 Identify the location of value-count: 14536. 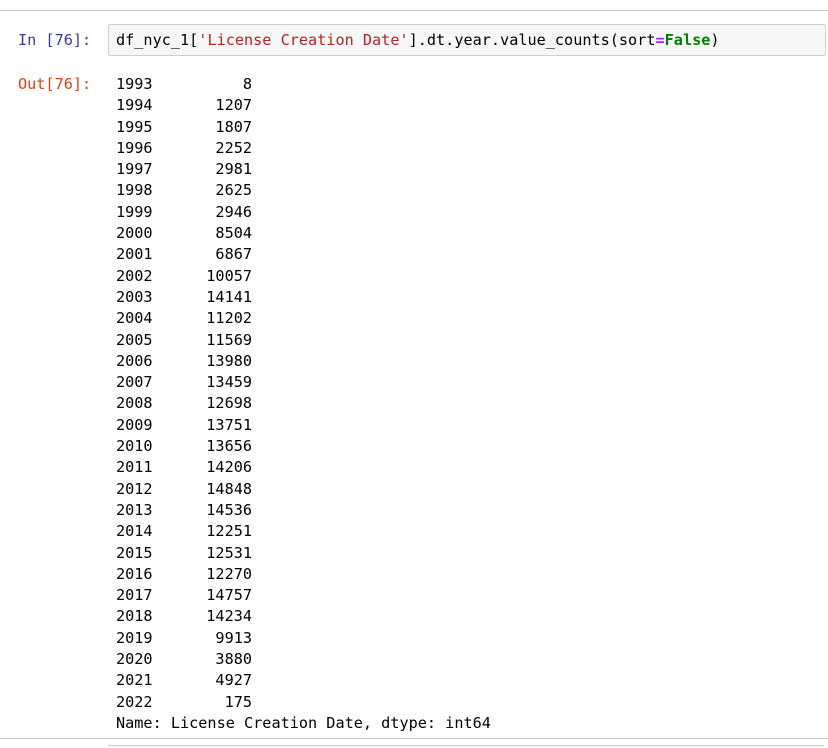
(229, 509).